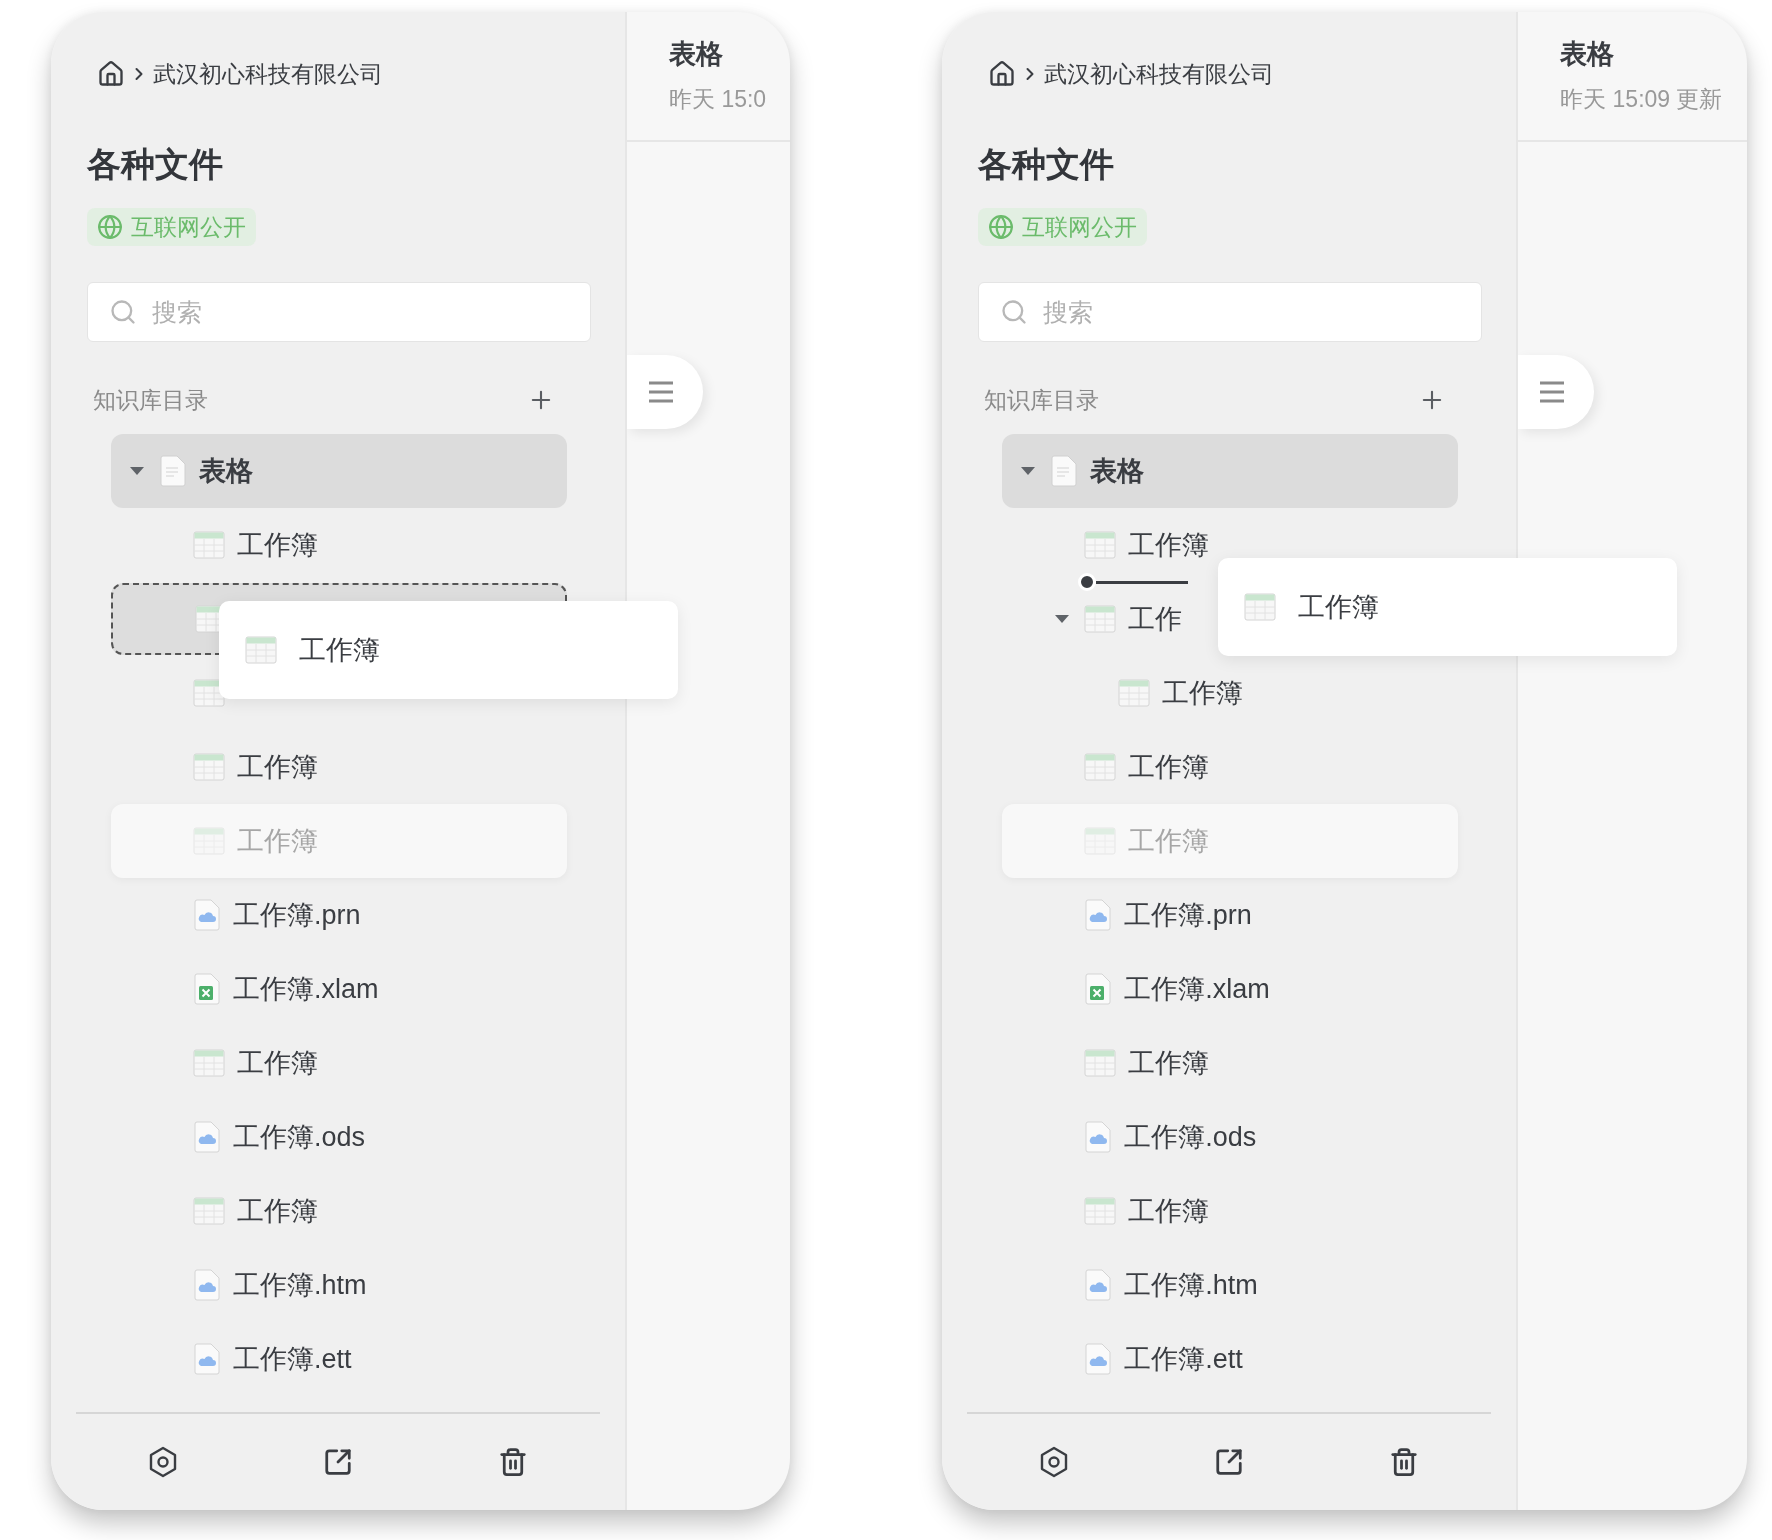 The width and height of the screenshot is (1772, 1540). Describe the element at coordinates (1641, 99) in the screenshot. I see `update-time: 昨天 15:09 更新` at that location.